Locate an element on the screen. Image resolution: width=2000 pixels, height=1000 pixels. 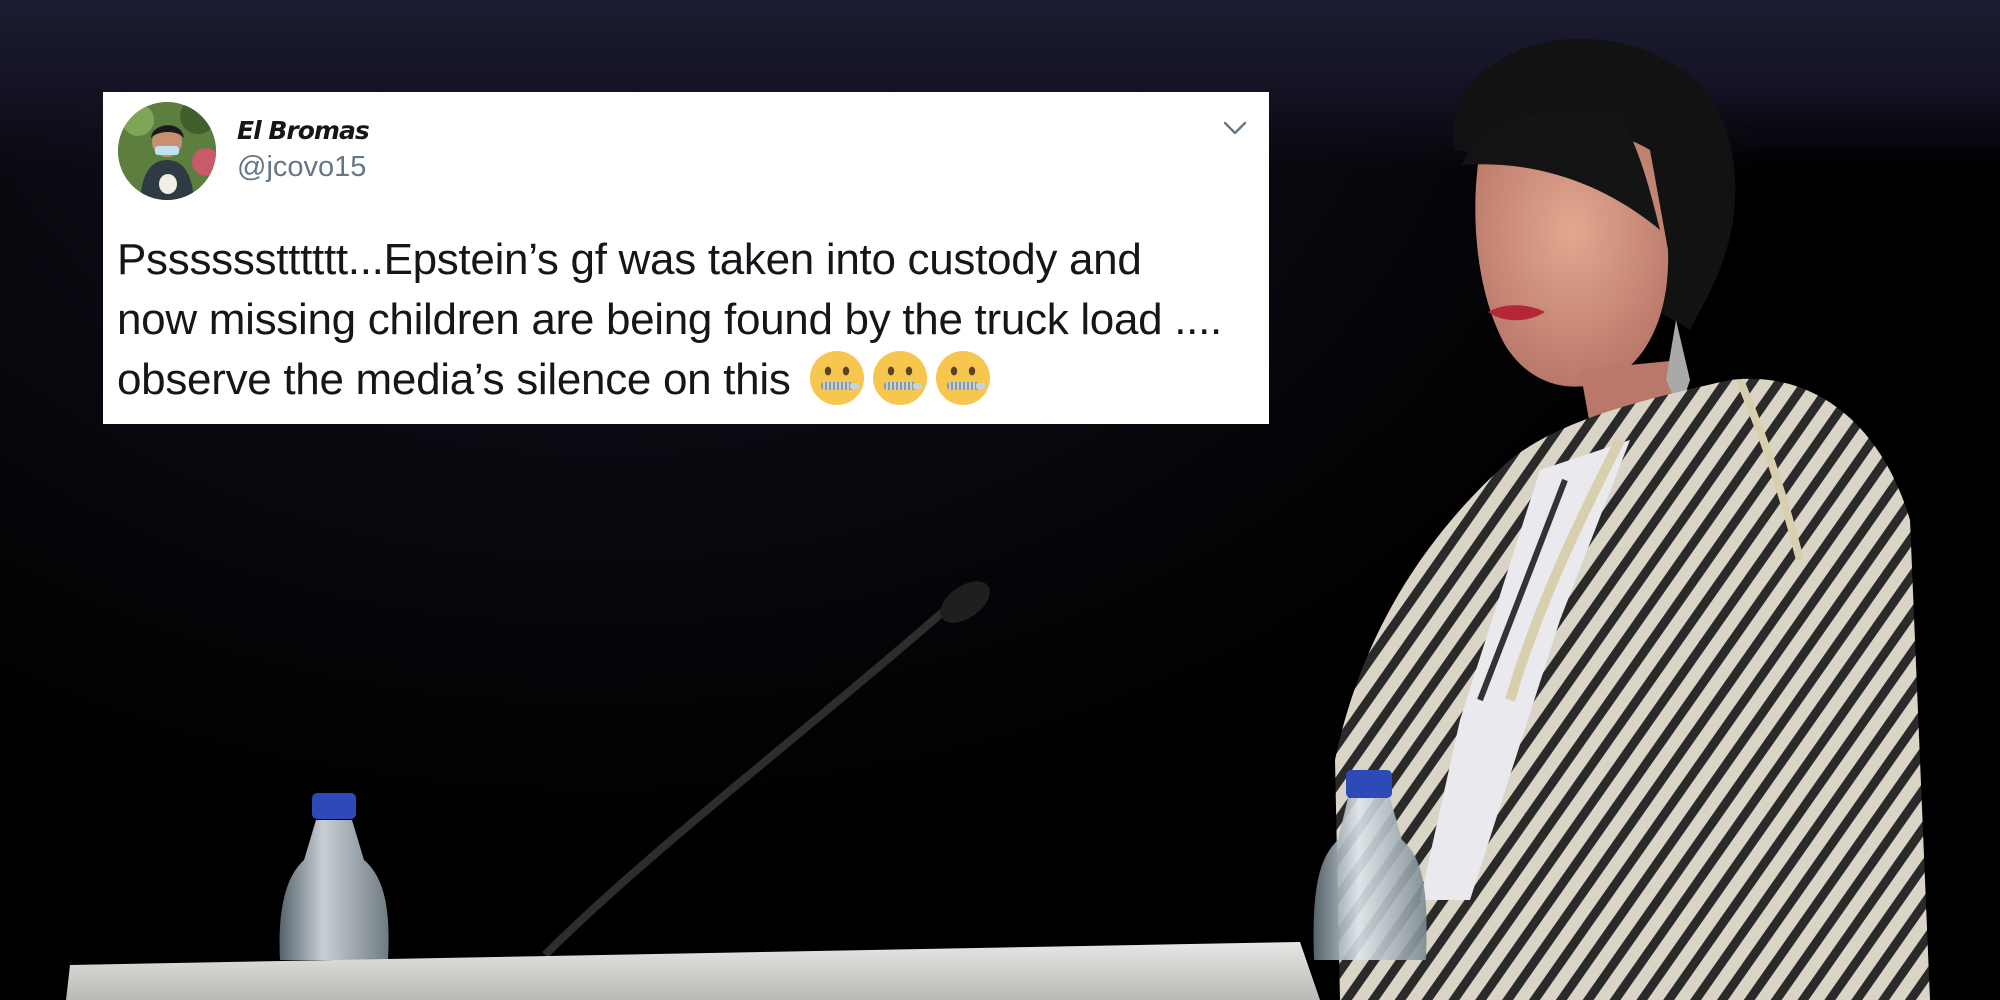
microphone is located at coordinates (766, 769).